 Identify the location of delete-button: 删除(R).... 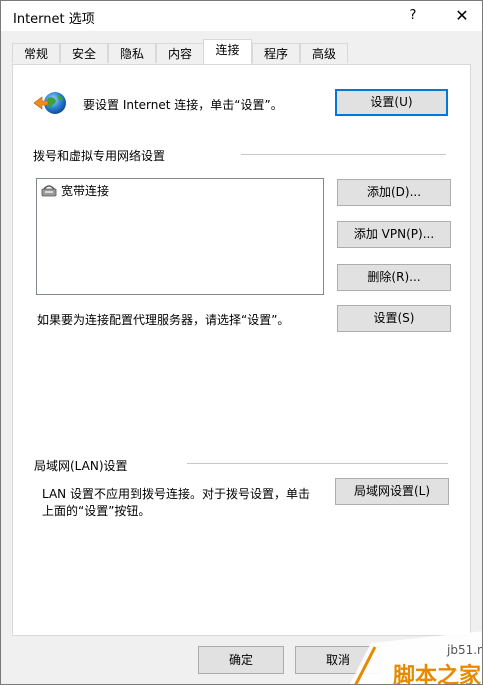
(394, 277).